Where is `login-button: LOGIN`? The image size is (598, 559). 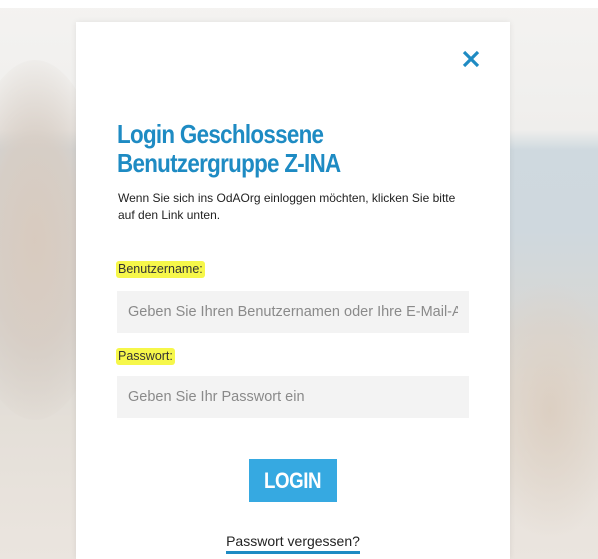 login-button: LOGIN is located at coordinates (293, 480).